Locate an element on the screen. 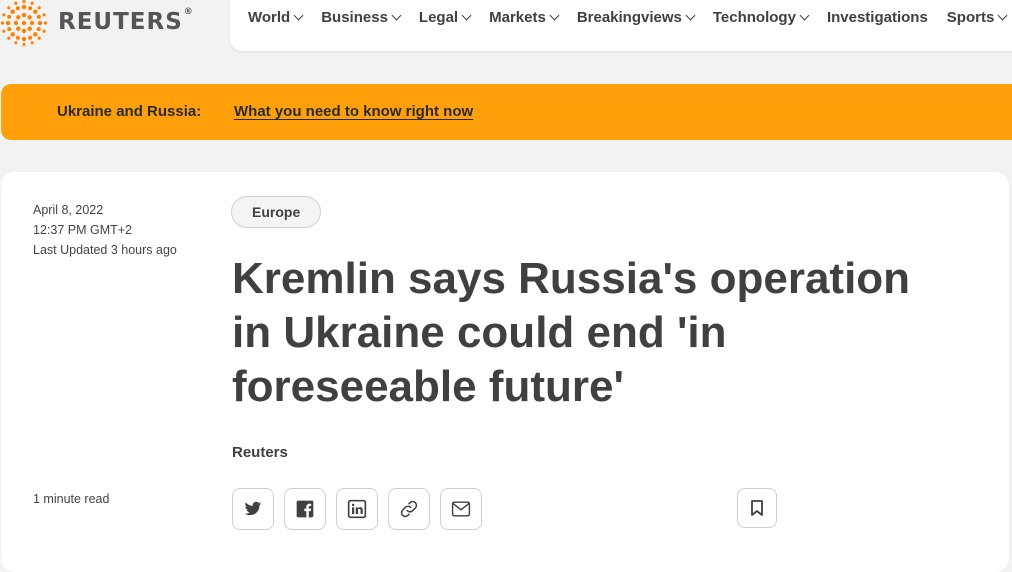  nav-item-world: World is located at coordinates (276, 17).